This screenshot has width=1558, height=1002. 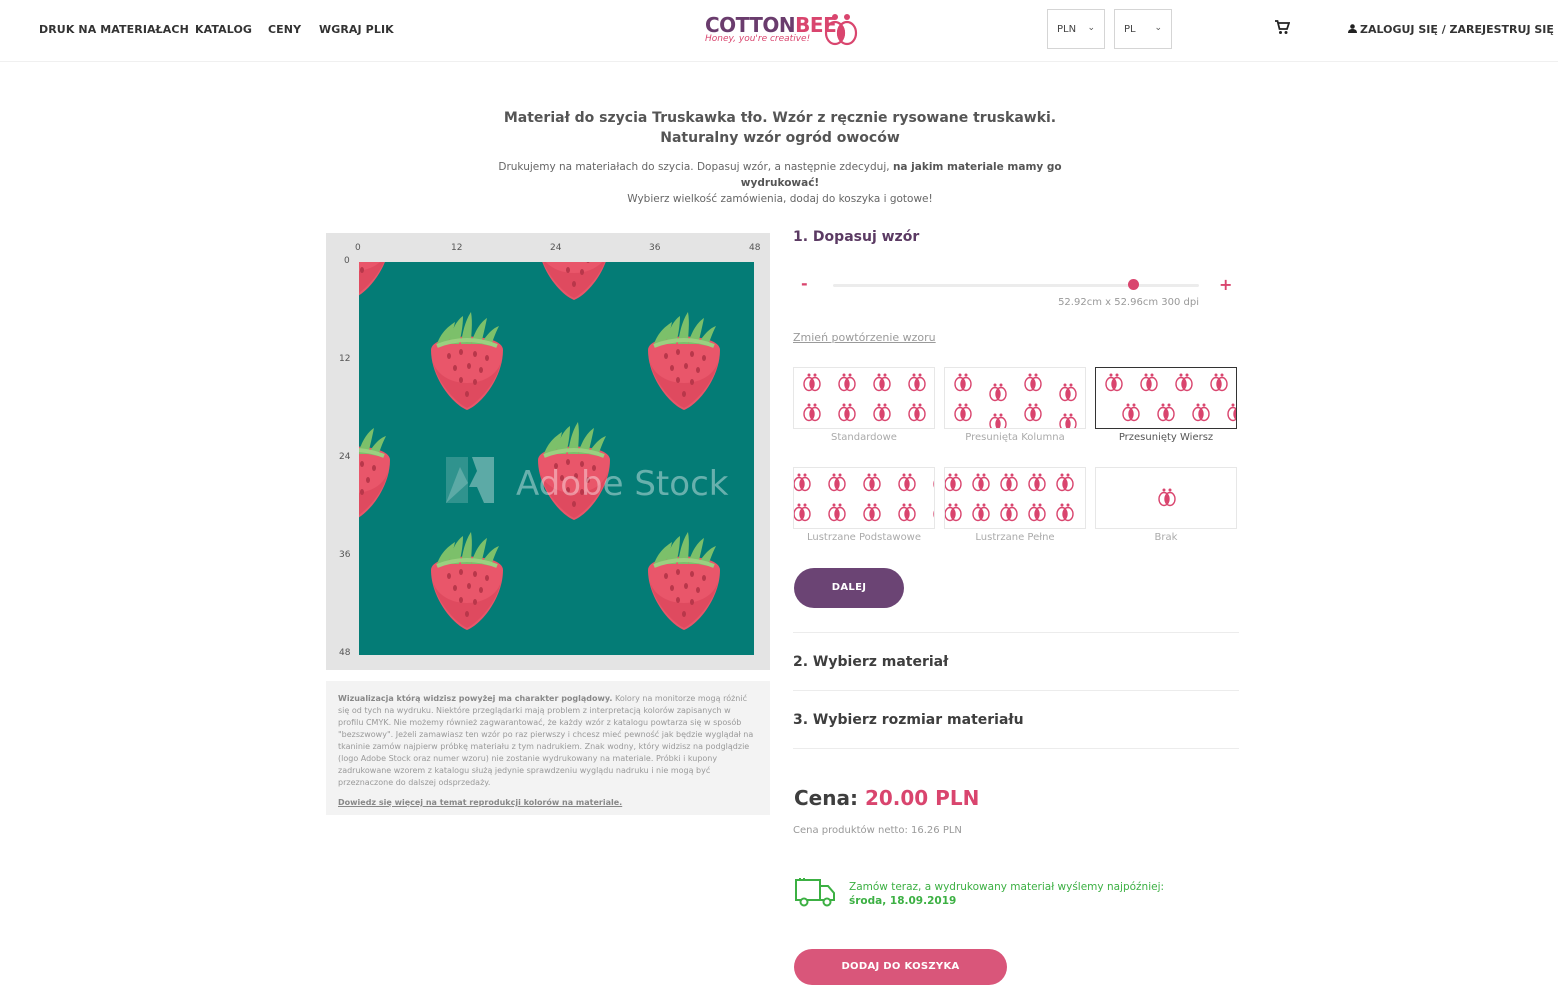 What do you see at coordinates (908, 720) in the screenshot?
I see `step3-title: 3. Wybierz rozmiar materiału` at bounding box center [908, 720].